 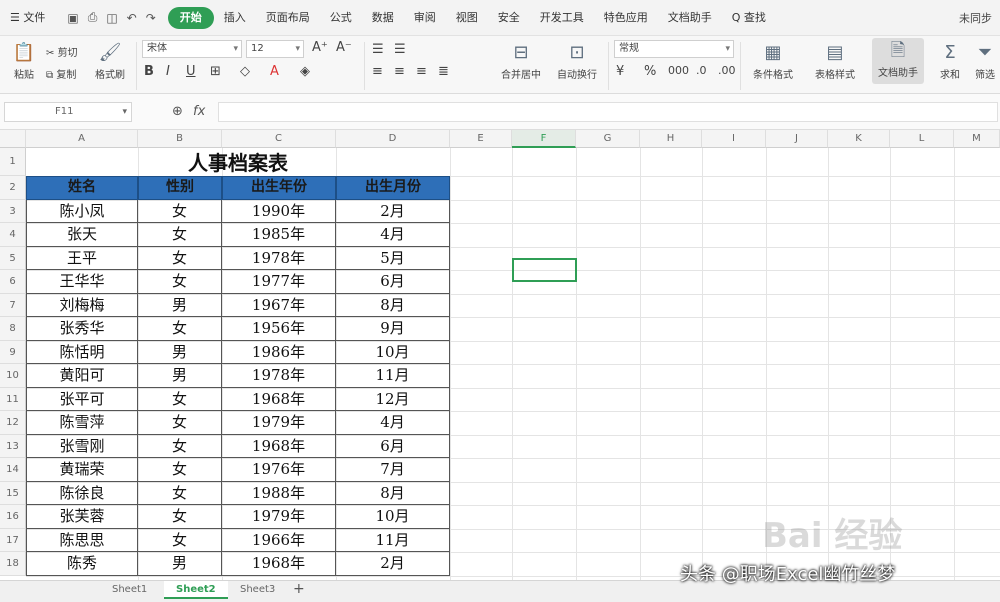 What do you see at coordinates (82, 258) in the screenshot?
I see `table-cell: 王平` at bounding box center [82, 258].